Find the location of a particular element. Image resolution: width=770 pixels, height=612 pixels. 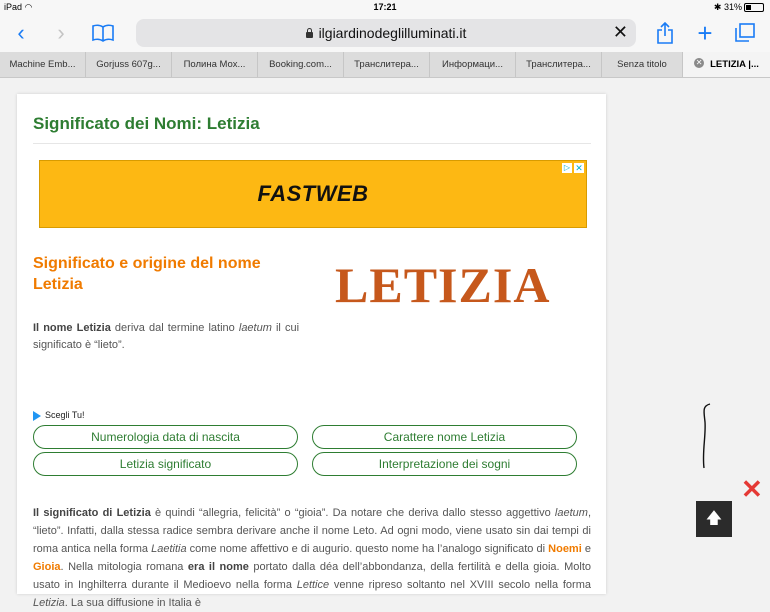

play-icon is located at coordinates (37, 415).